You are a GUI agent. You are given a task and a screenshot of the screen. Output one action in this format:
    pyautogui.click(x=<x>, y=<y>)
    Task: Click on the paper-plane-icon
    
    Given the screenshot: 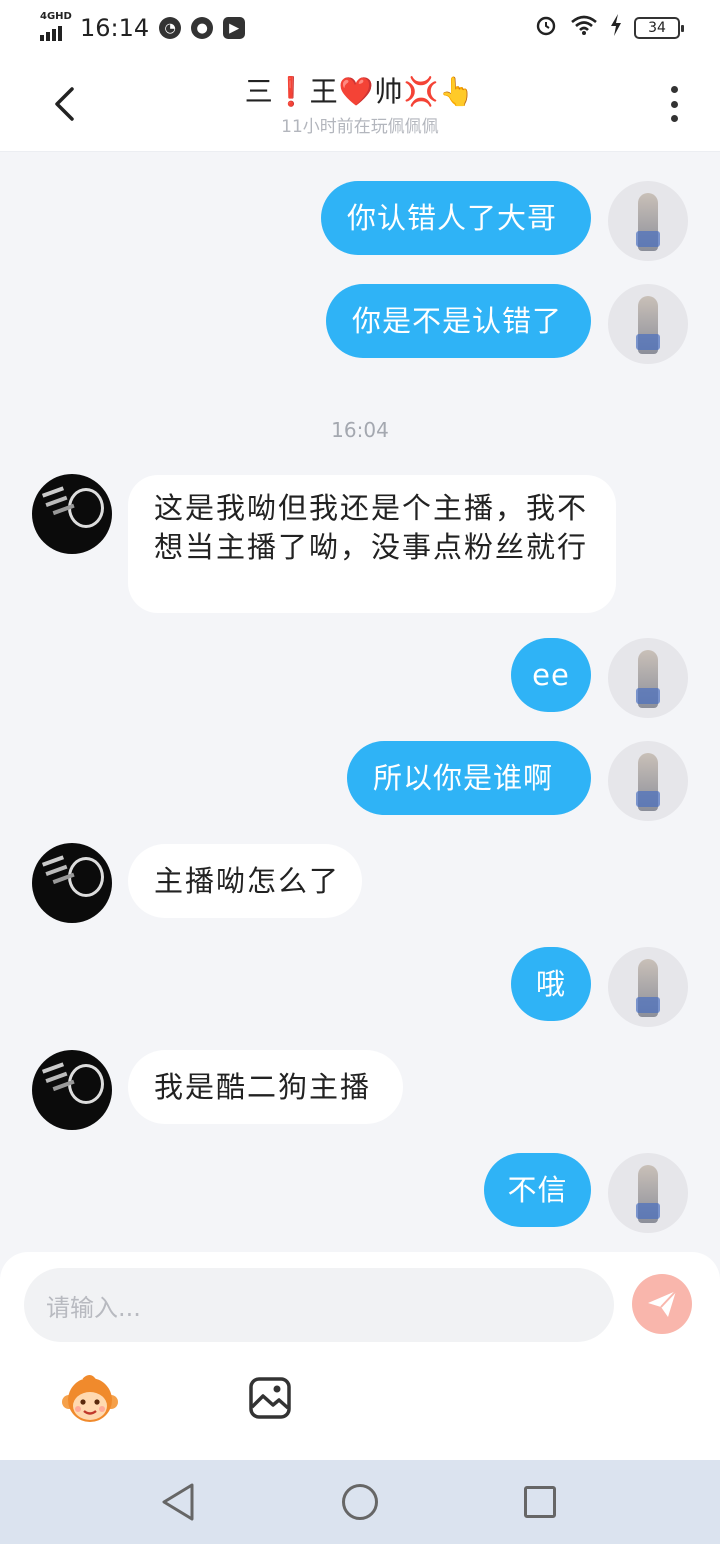 What is the action you would take?
    pyautogui.click(x=662, y=1303)
    